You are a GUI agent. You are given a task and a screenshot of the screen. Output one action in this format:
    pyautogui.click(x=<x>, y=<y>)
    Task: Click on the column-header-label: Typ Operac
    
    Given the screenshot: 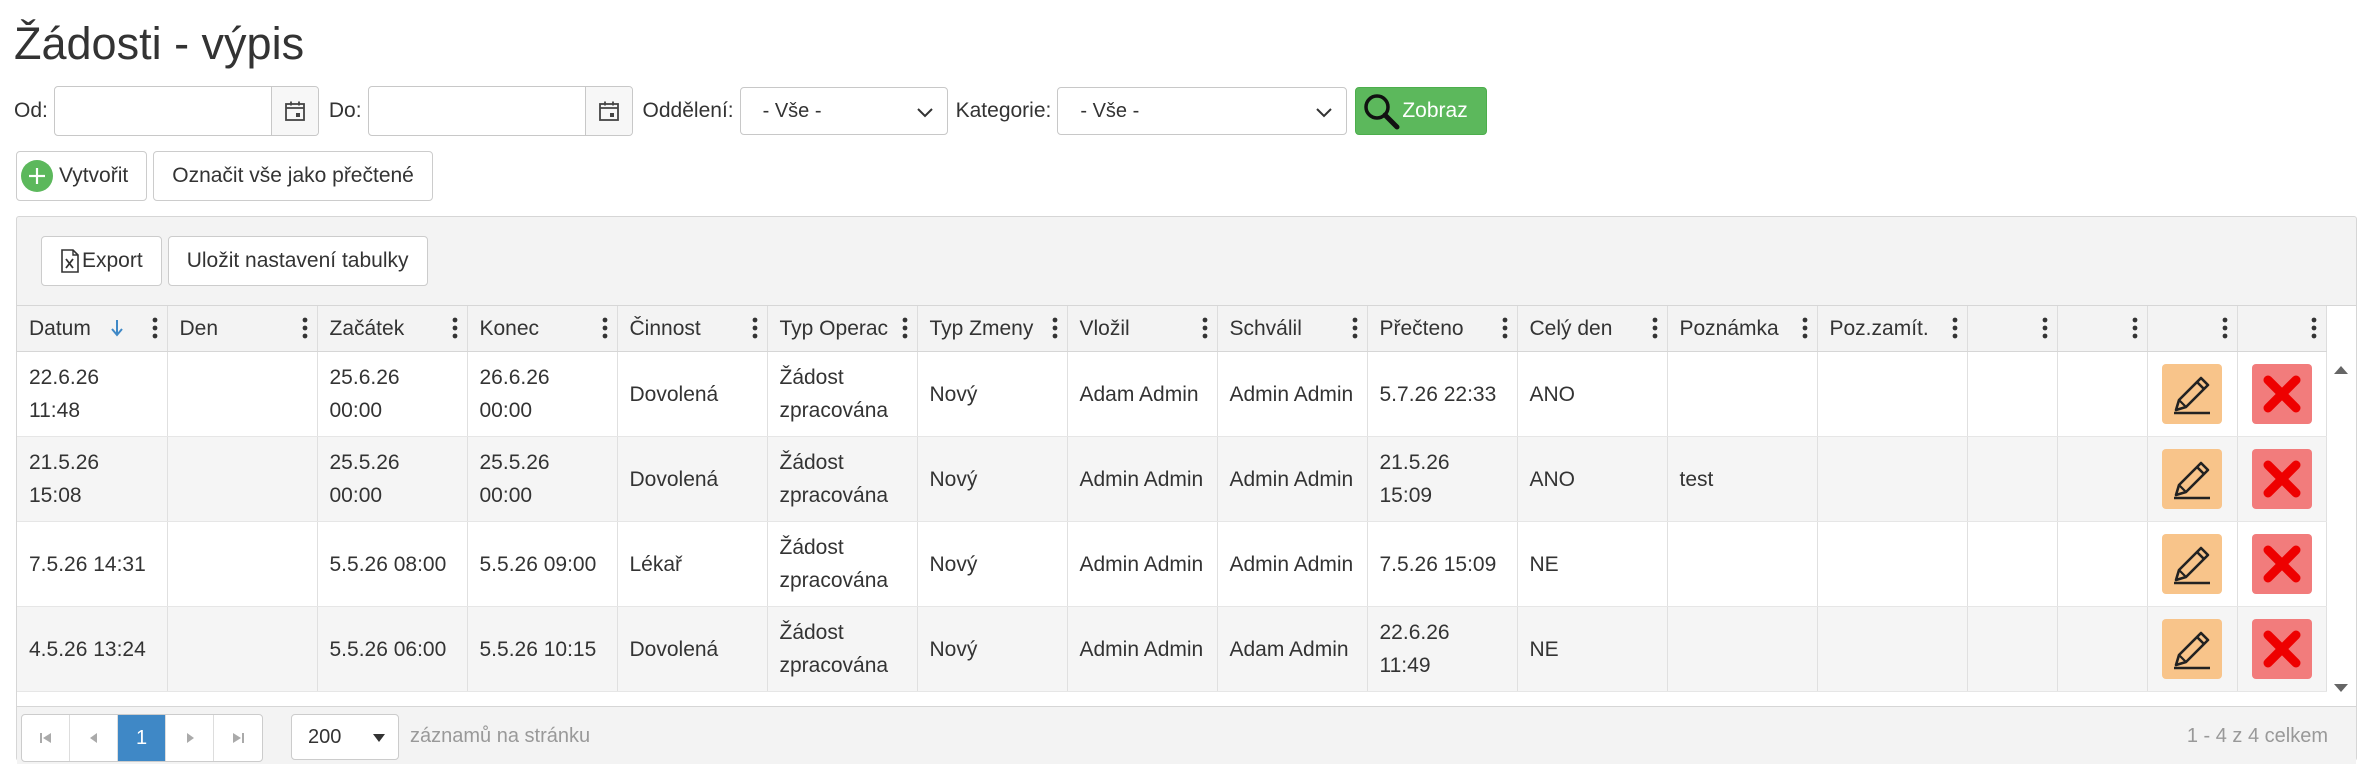 What is the action you would take?
    pyautogui.click(x=834, y=328)
    